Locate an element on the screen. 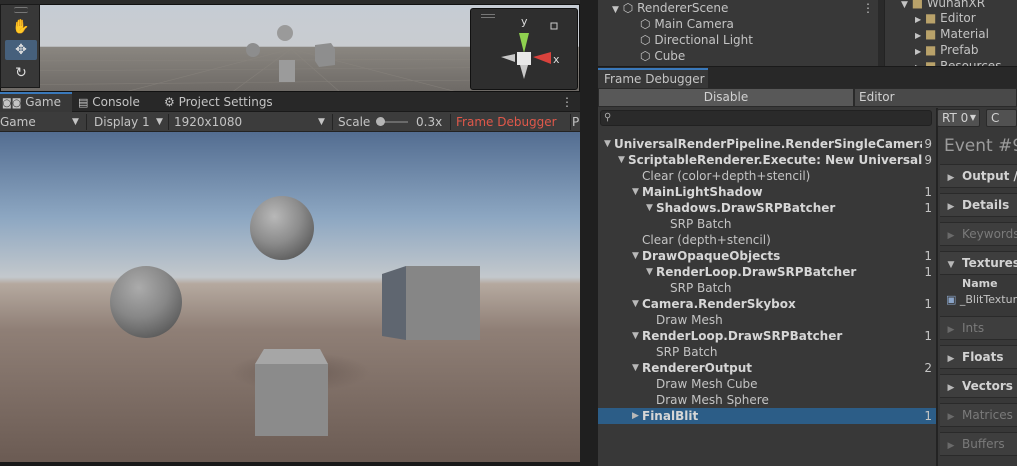  project-folder-label: Editor is located at coordinates (958, 18).